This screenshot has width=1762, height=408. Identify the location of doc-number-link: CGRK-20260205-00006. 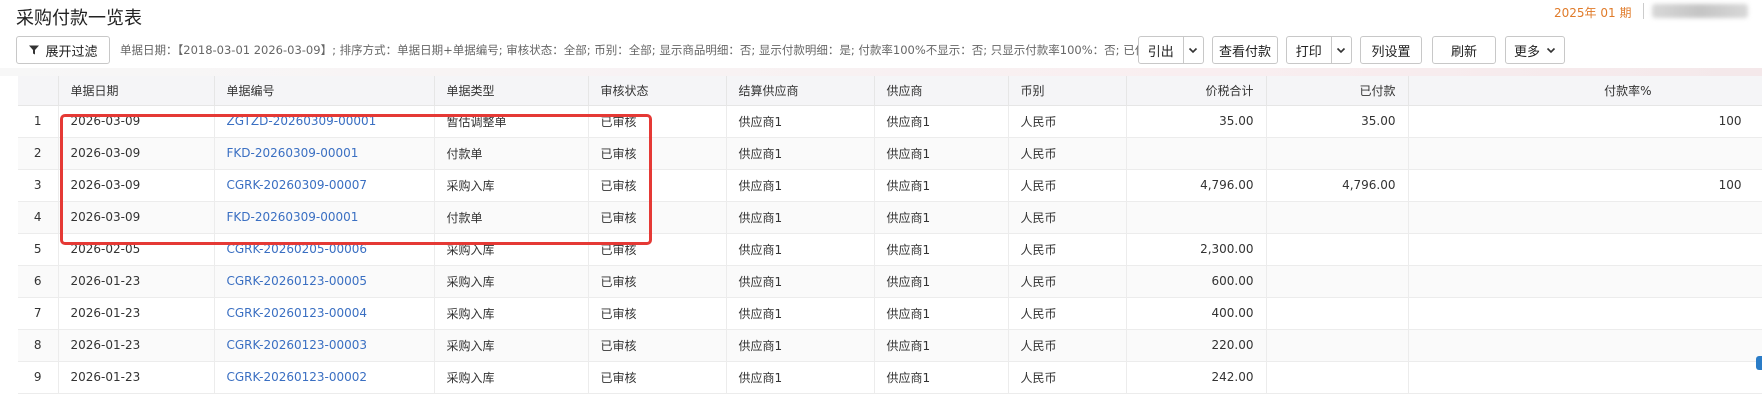
(324, 249).